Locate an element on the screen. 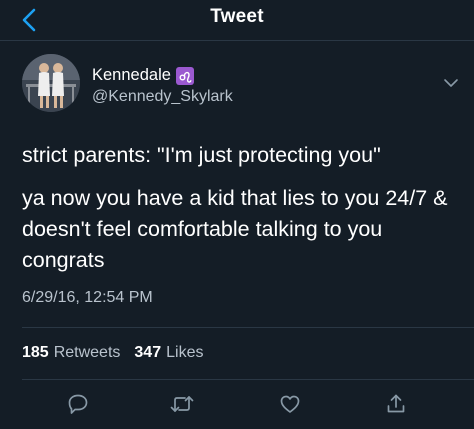 The image size is (474, 429). page-title: Tweet is located at coordinates (237, 16).